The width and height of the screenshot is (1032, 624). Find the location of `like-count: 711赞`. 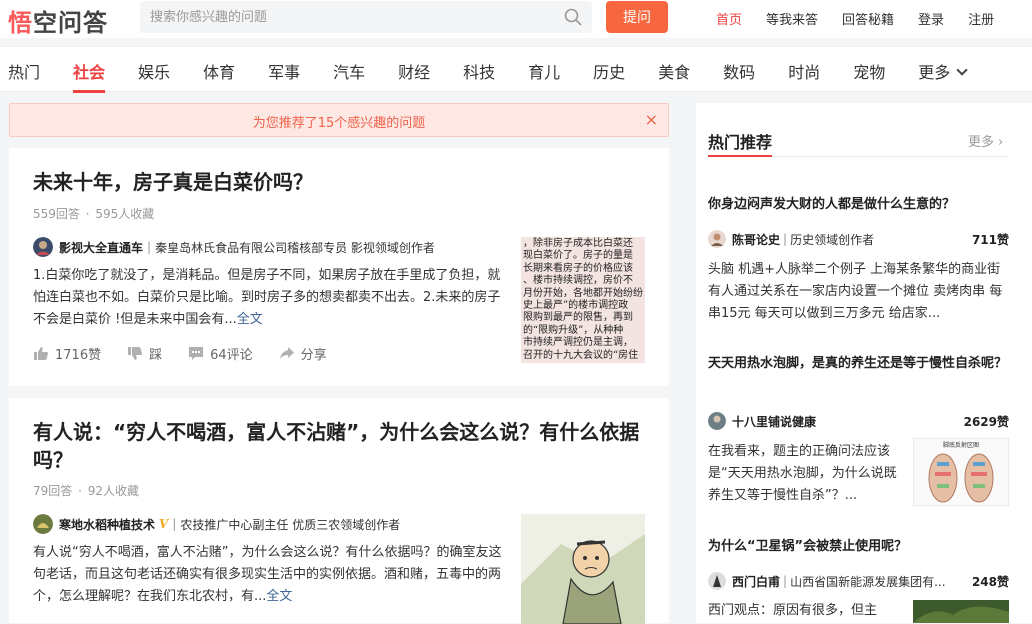

like-count: 711赞 is located at coordinates (990, 239).